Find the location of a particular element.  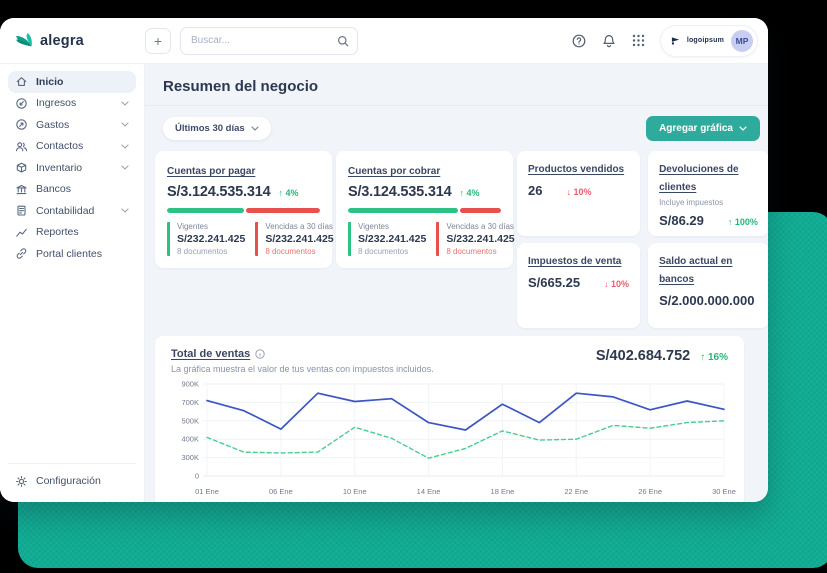

workspace-name: logoipsum is located at coordinates (705, 40).